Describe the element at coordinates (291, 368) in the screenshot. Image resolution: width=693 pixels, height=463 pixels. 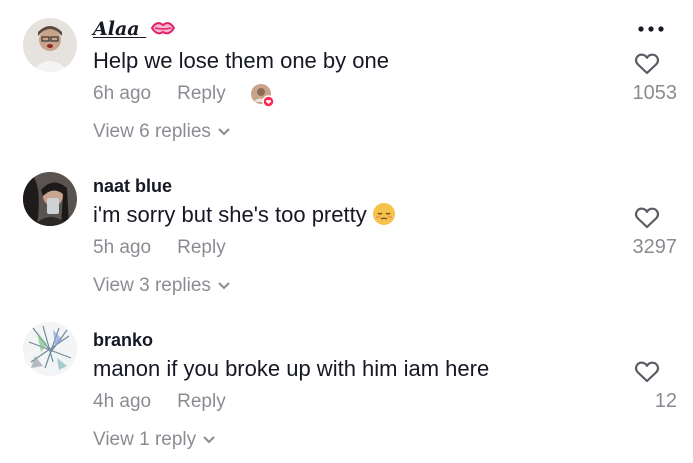
I see `comment-text: manon if you broke up with him iam here` at that location.